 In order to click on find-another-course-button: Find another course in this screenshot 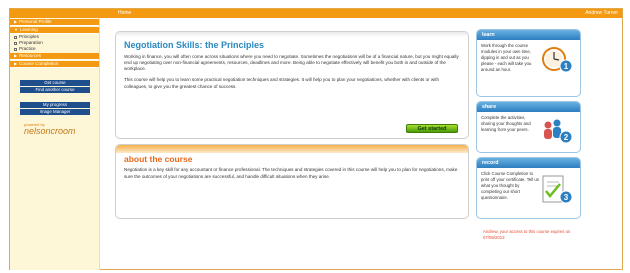, I will do `click(55, 90)`.